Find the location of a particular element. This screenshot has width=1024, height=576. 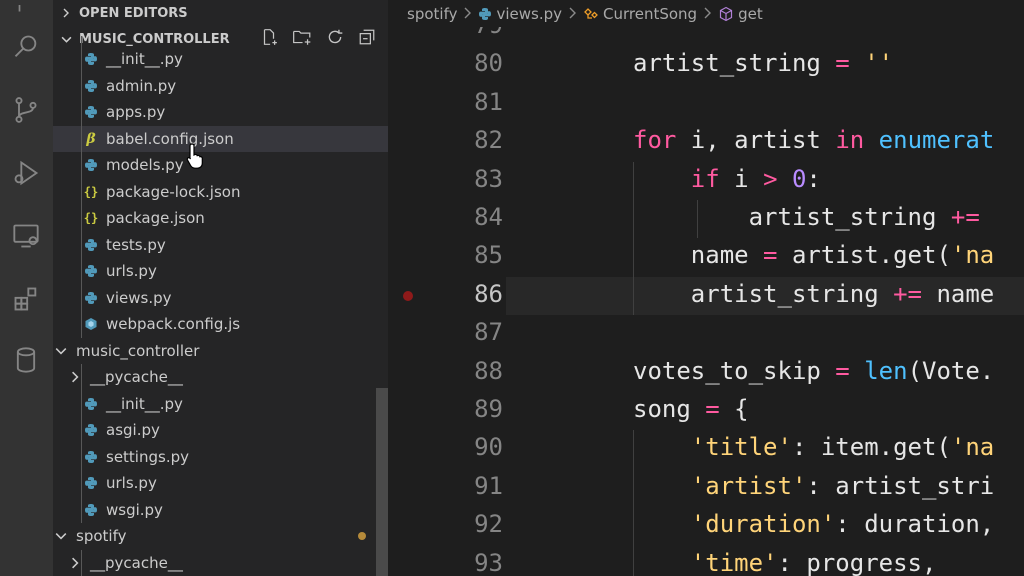

tree-item-label: asgi.py is located at coordinates (133, 430).